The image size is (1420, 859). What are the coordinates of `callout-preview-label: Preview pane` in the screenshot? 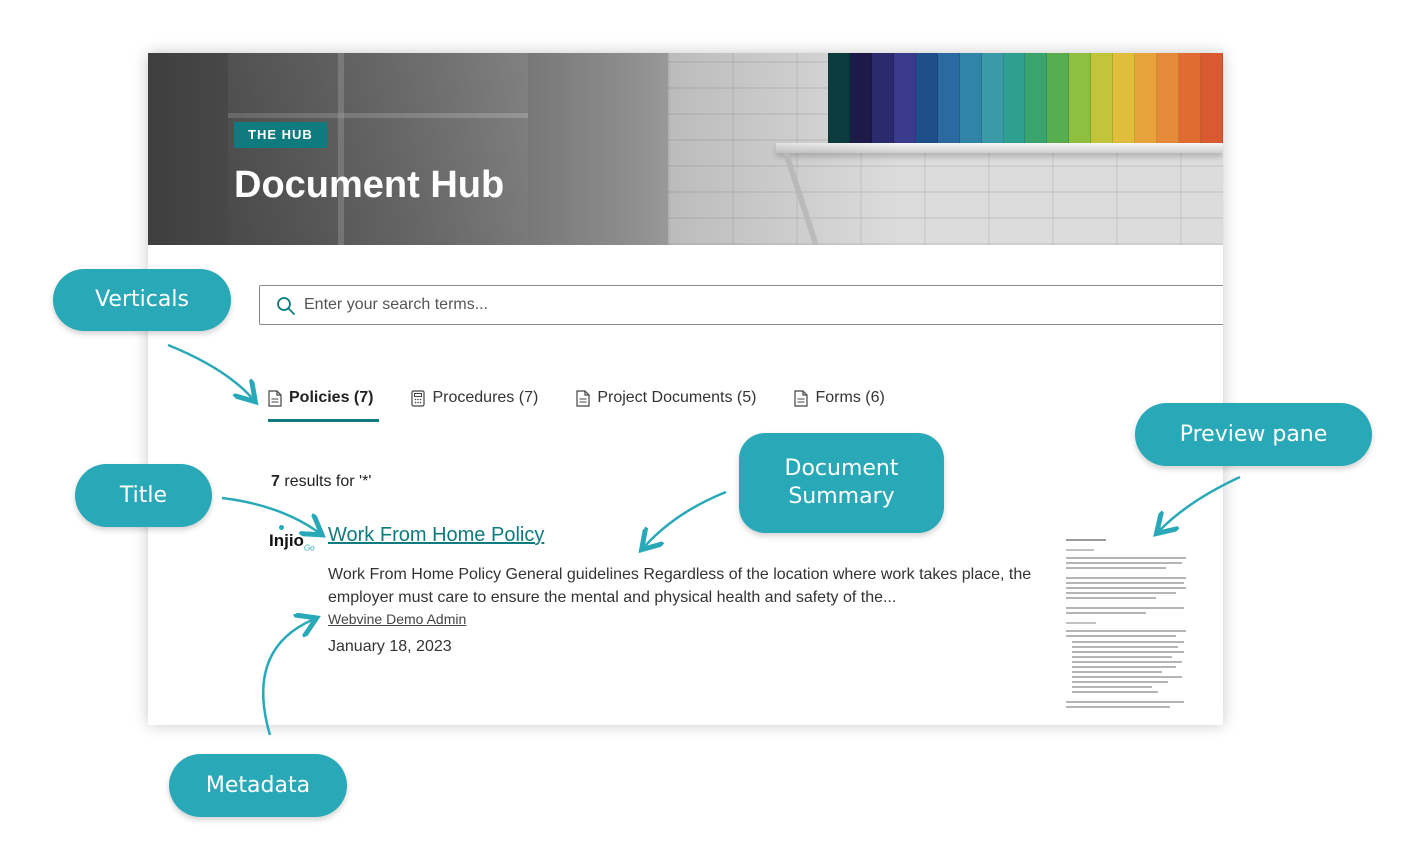 It's located at (1253, 434).